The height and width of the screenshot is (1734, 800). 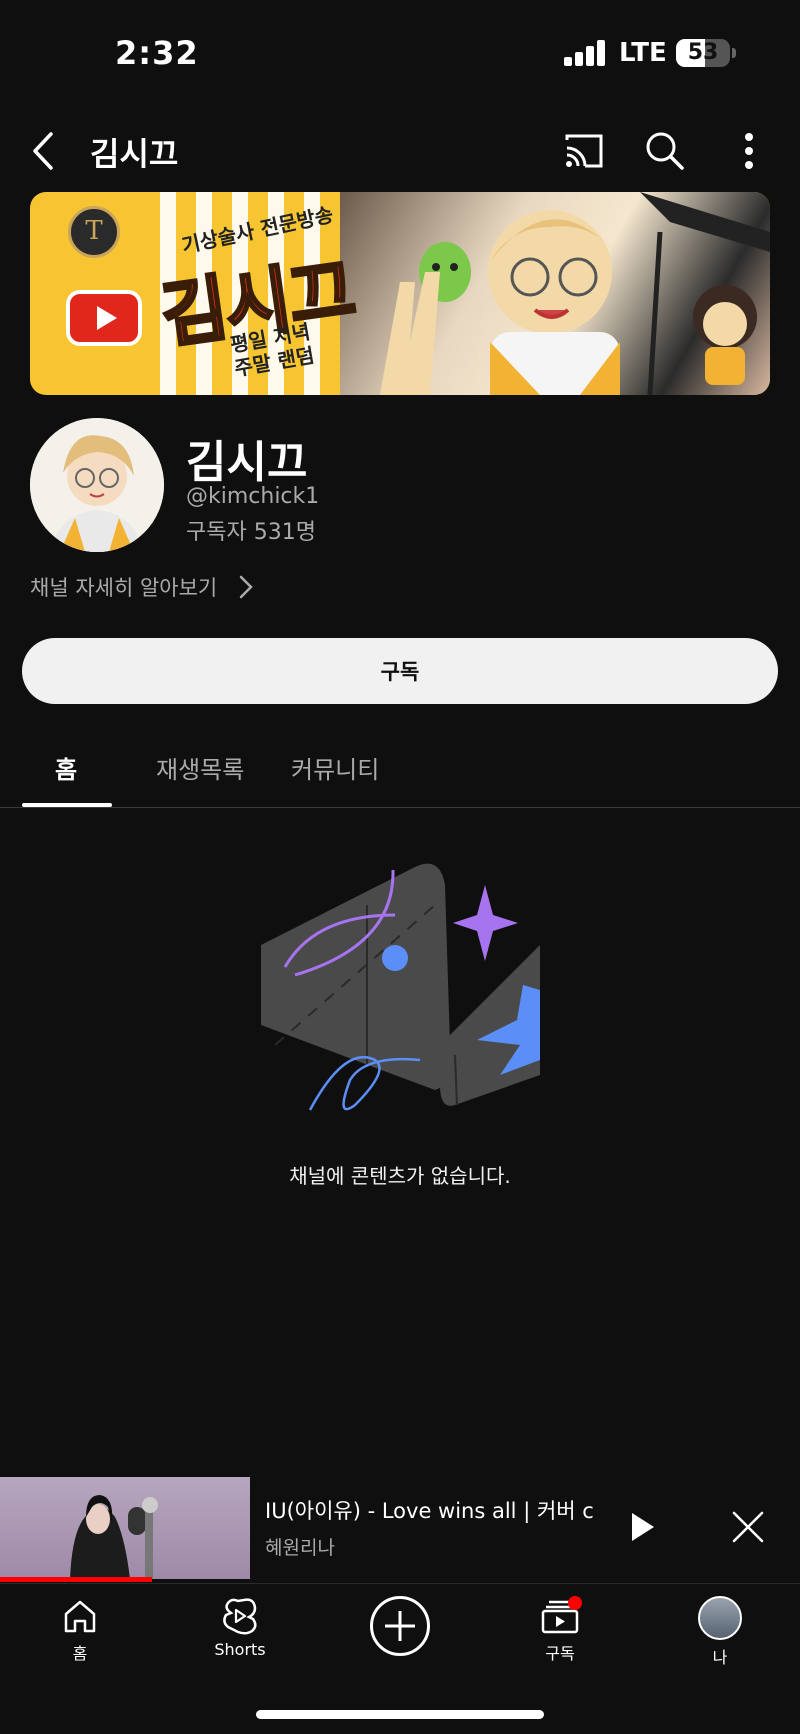 What do you see at coordinates (114, 1537) in the screenshot?
I see `thumbnail-image` at bounding box center [114, 1537].